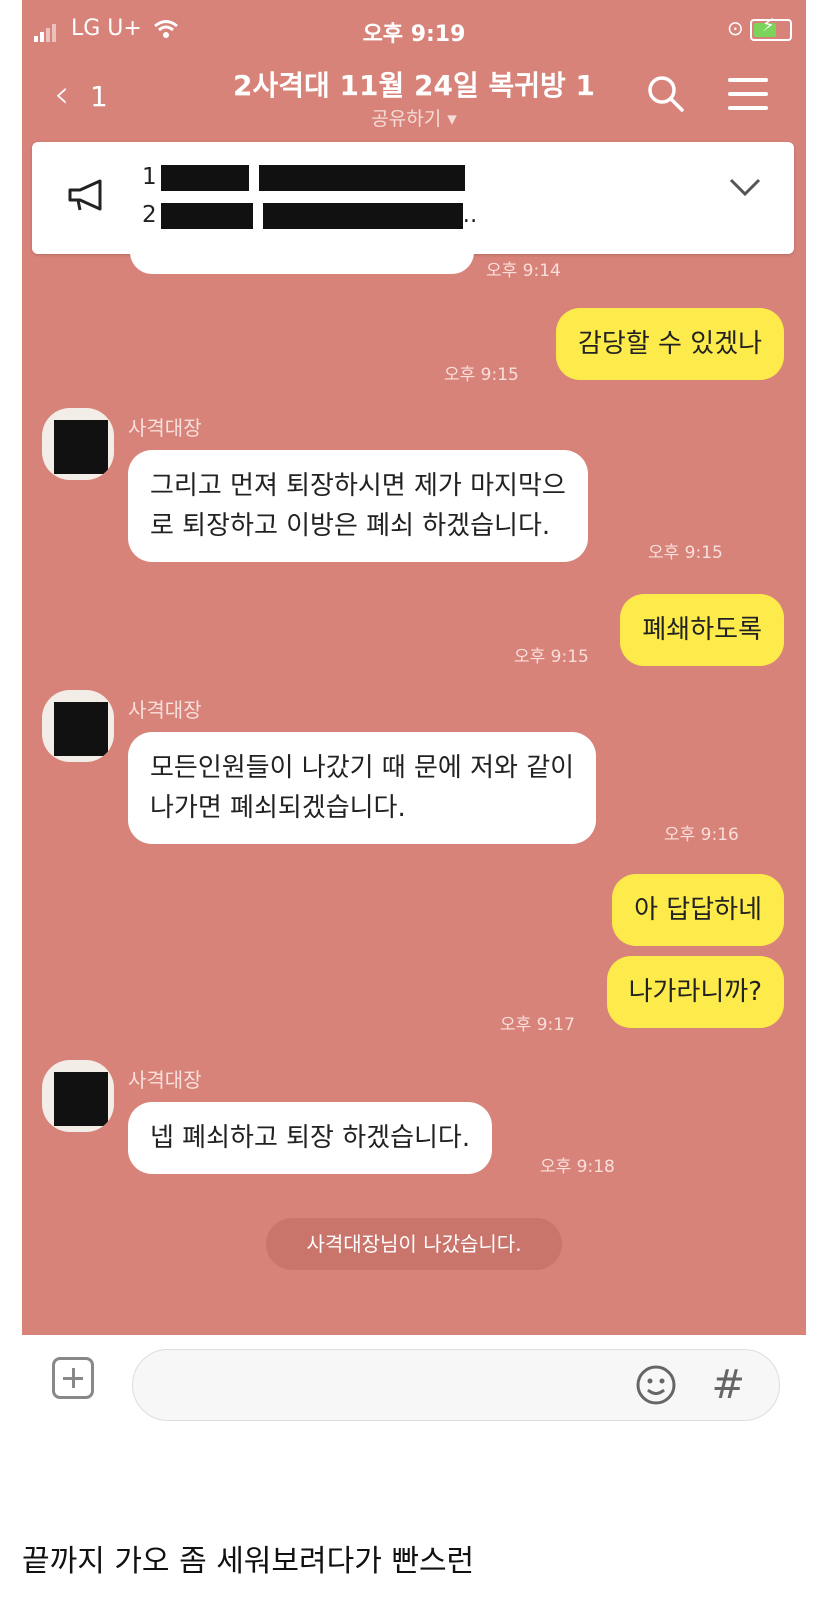 Image resolution: width=840 pixels, height=1601 pixels. Describe the element at coordinates (149, 215) in the screenshot. I see `notice-line-2-prefix: 2` at that location.